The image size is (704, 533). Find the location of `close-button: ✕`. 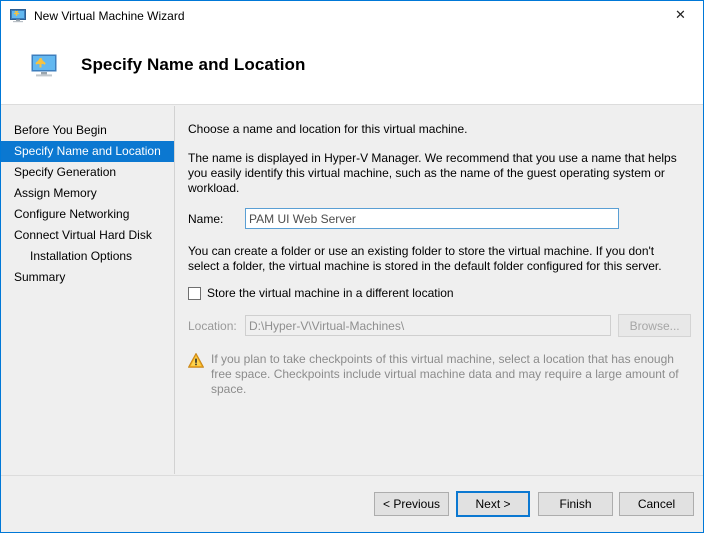

close-button: ✕ is located at coordinates (680, 15).